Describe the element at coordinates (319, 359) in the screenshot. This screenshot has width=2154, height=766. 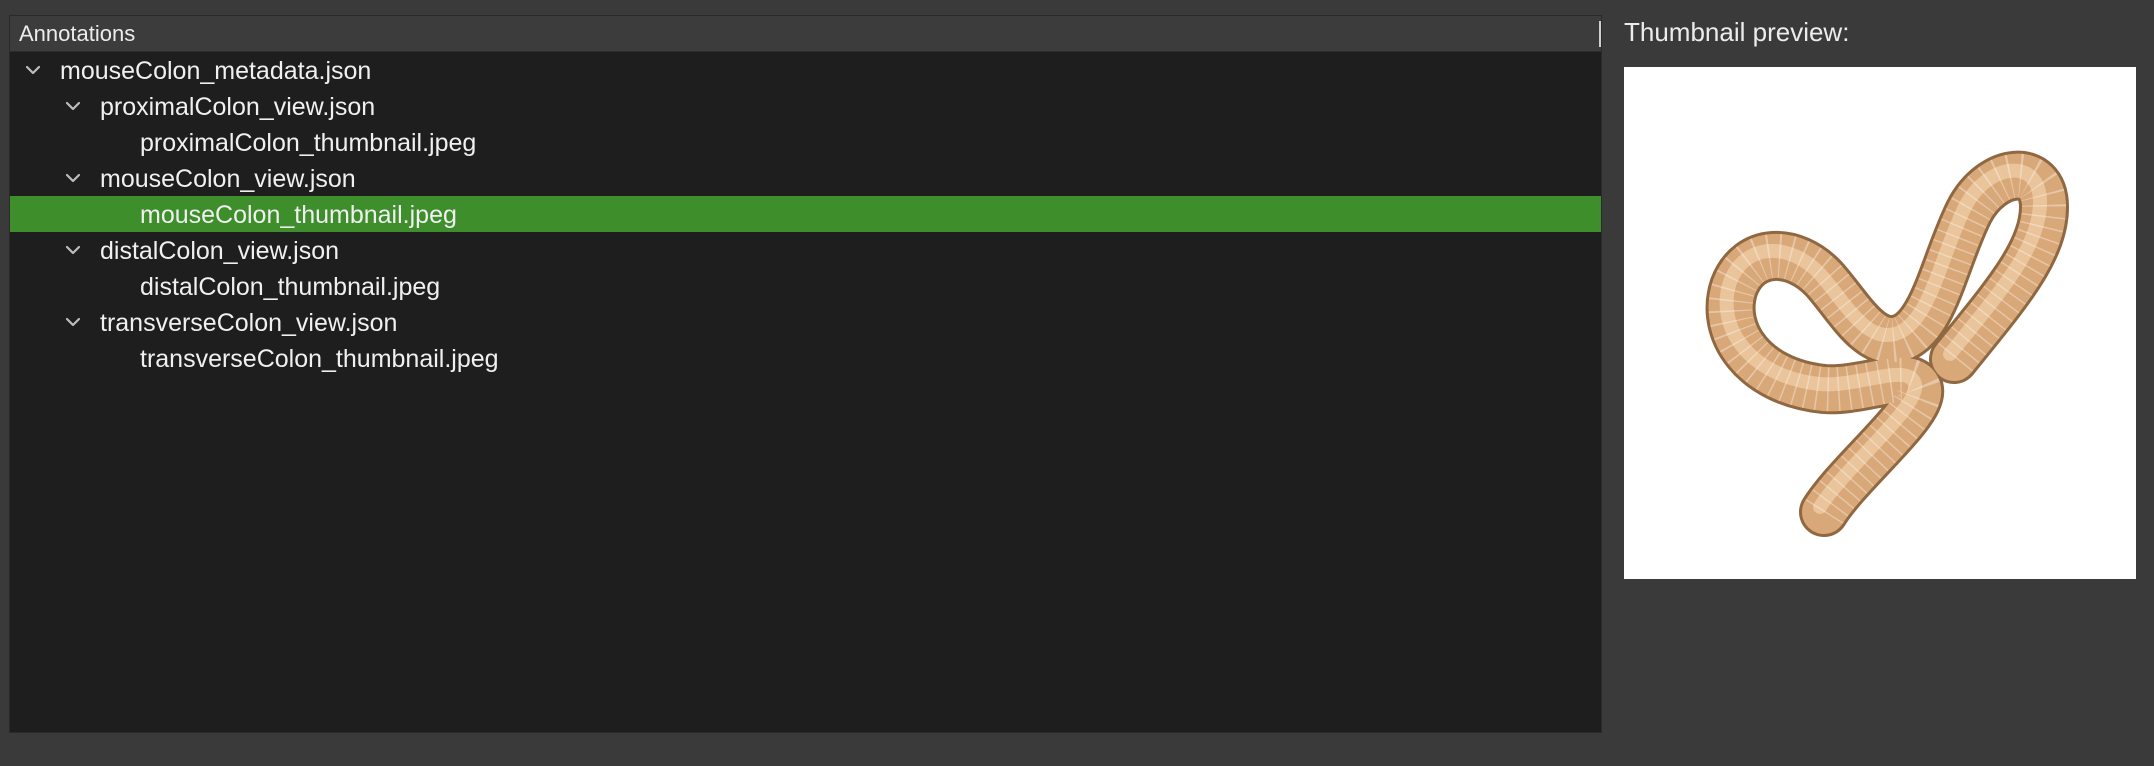
I see `tree-item-label: transverseColon_thumbnail.jpeg` at that location.